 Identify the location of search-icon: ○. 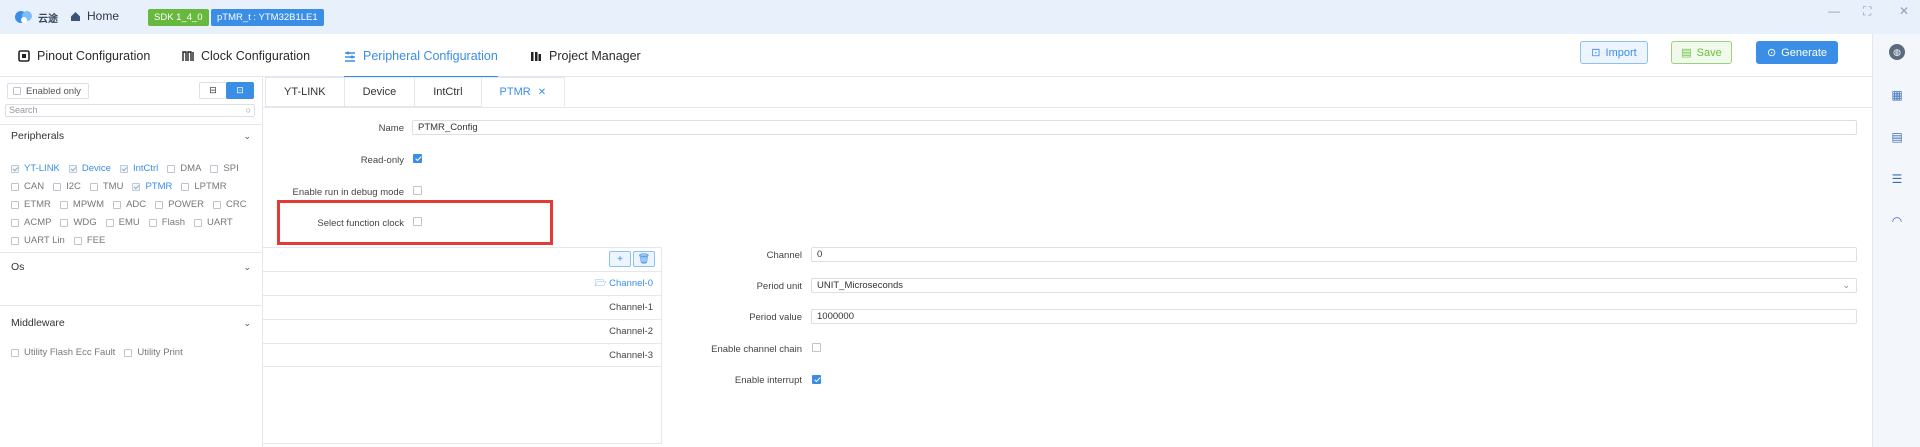
(248, 110).